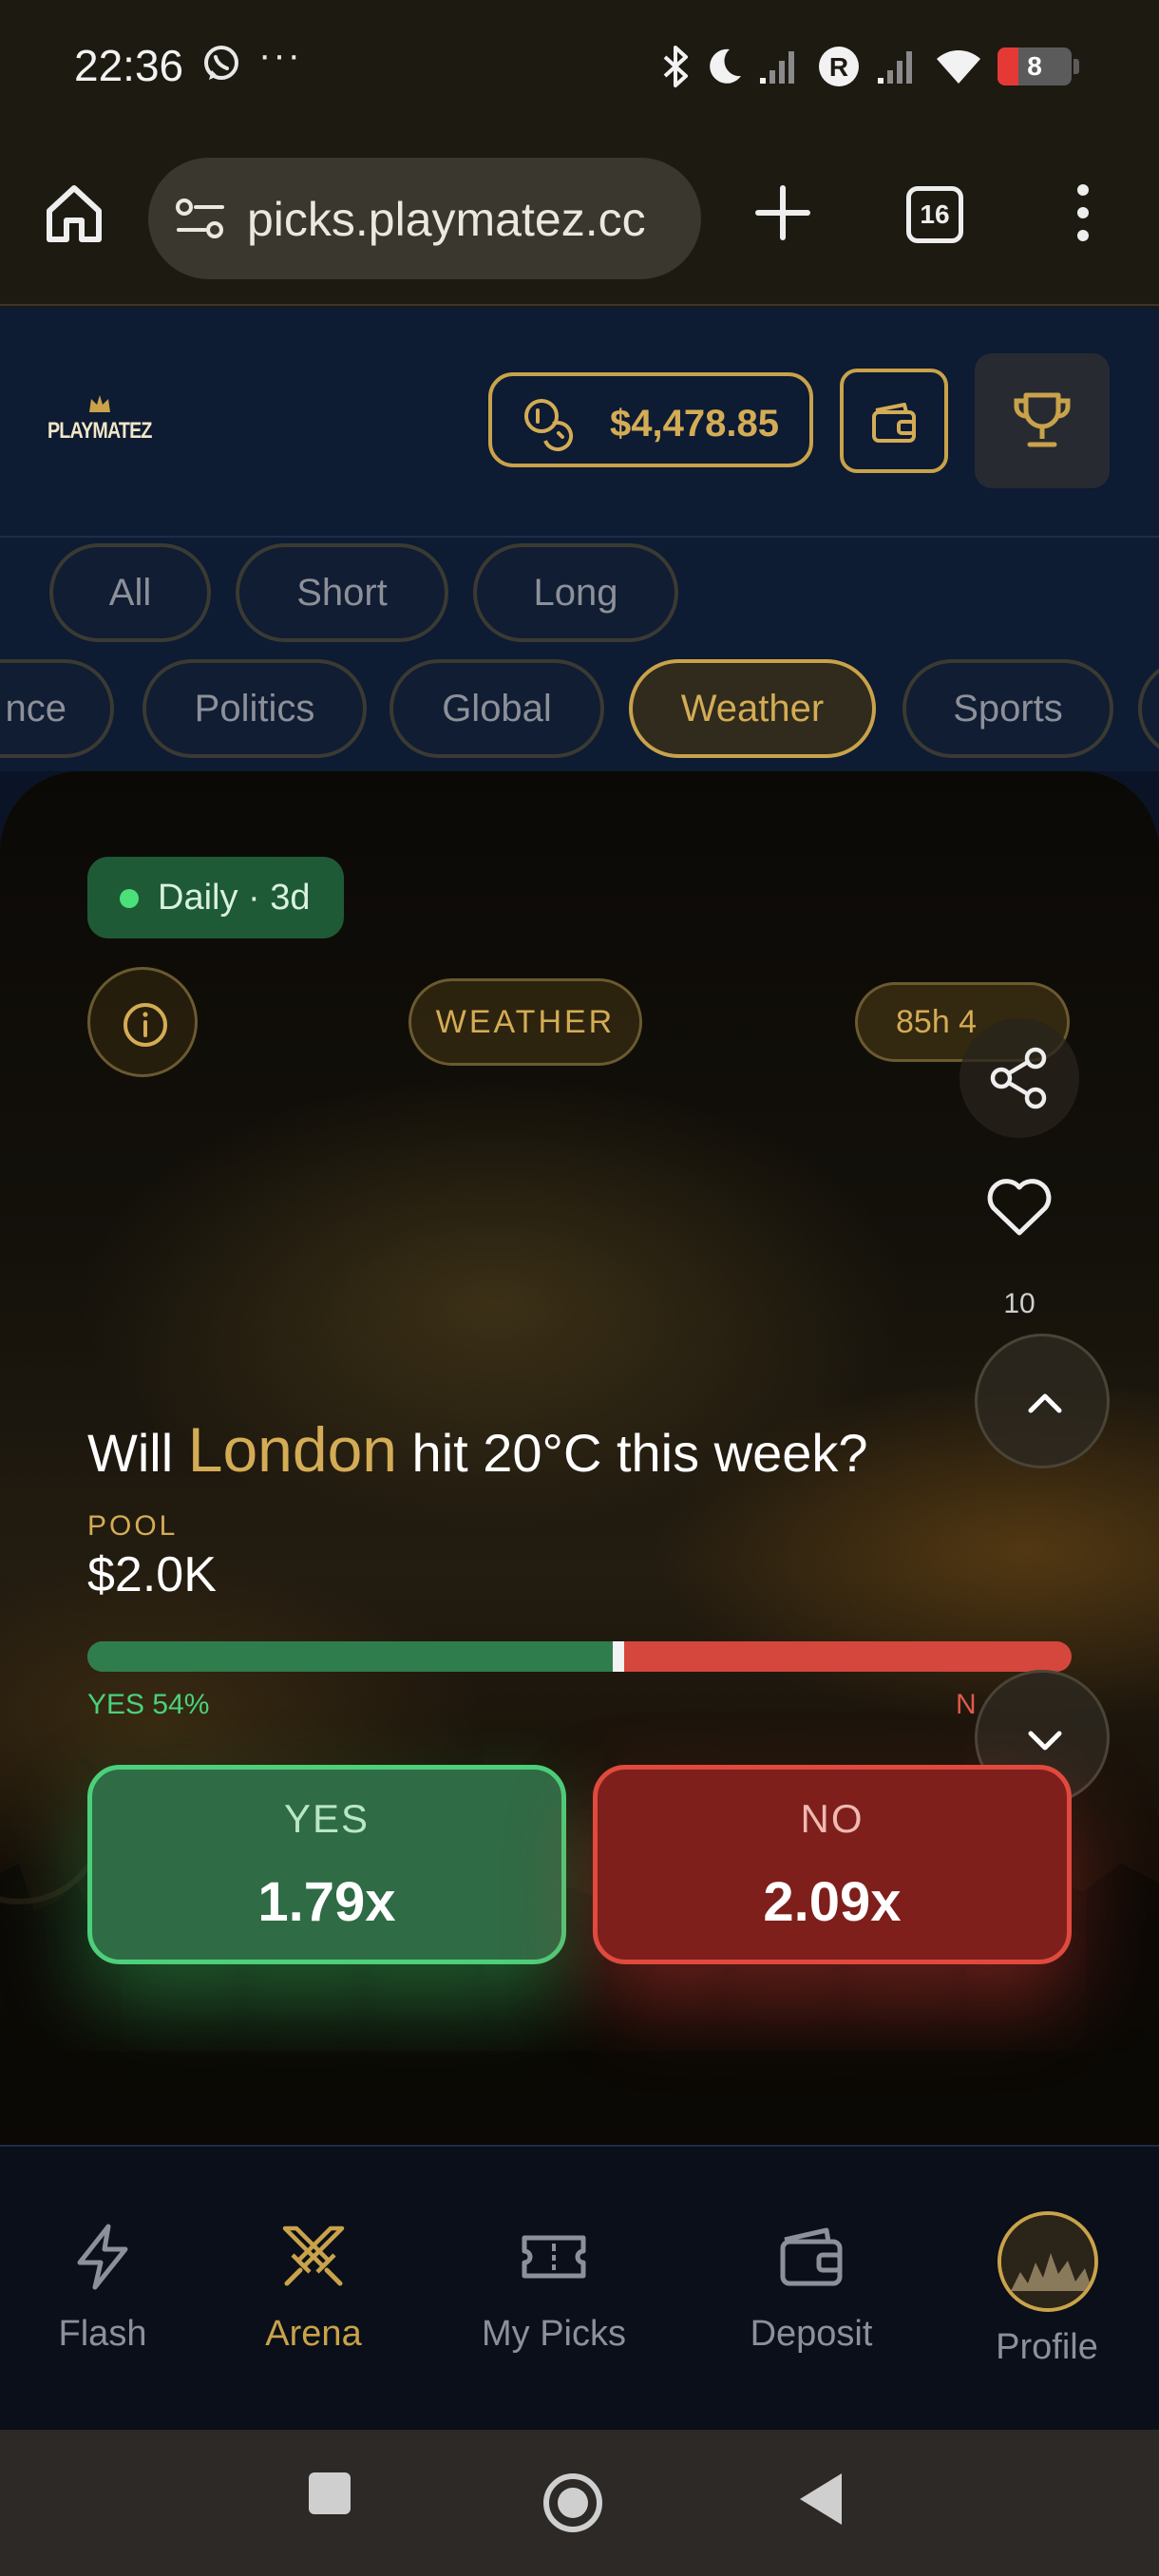 The width and height of the screenshot is (1159, 2576). Describe the element at coordinates (129, 65) in the screenshot. I see `status-time: 22:36` at that location.